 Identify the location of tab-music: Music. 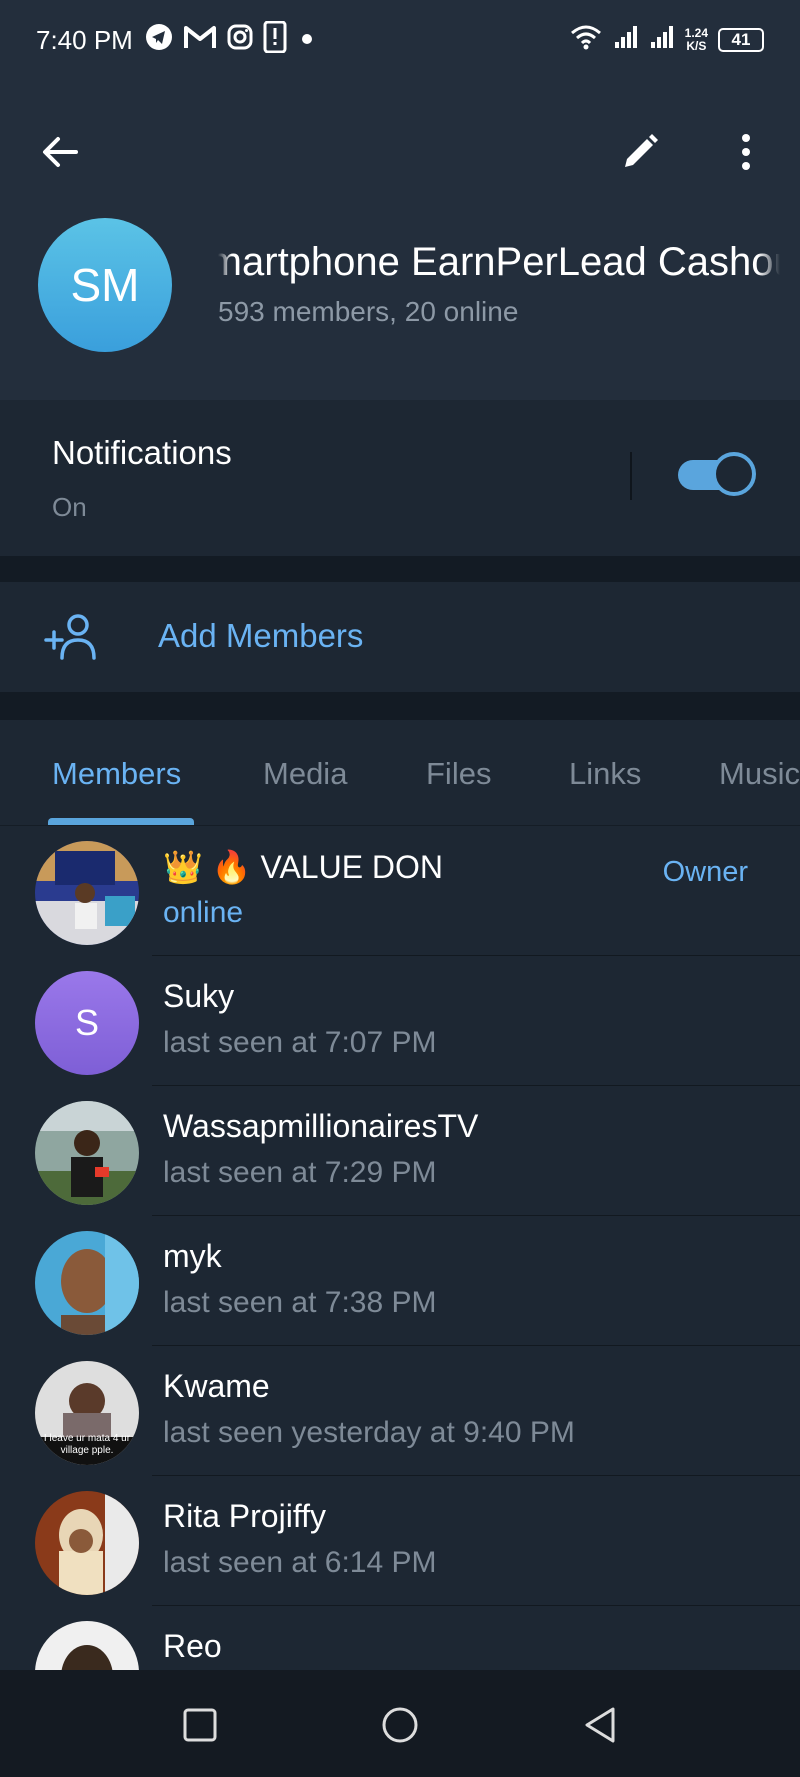
(759, 774).